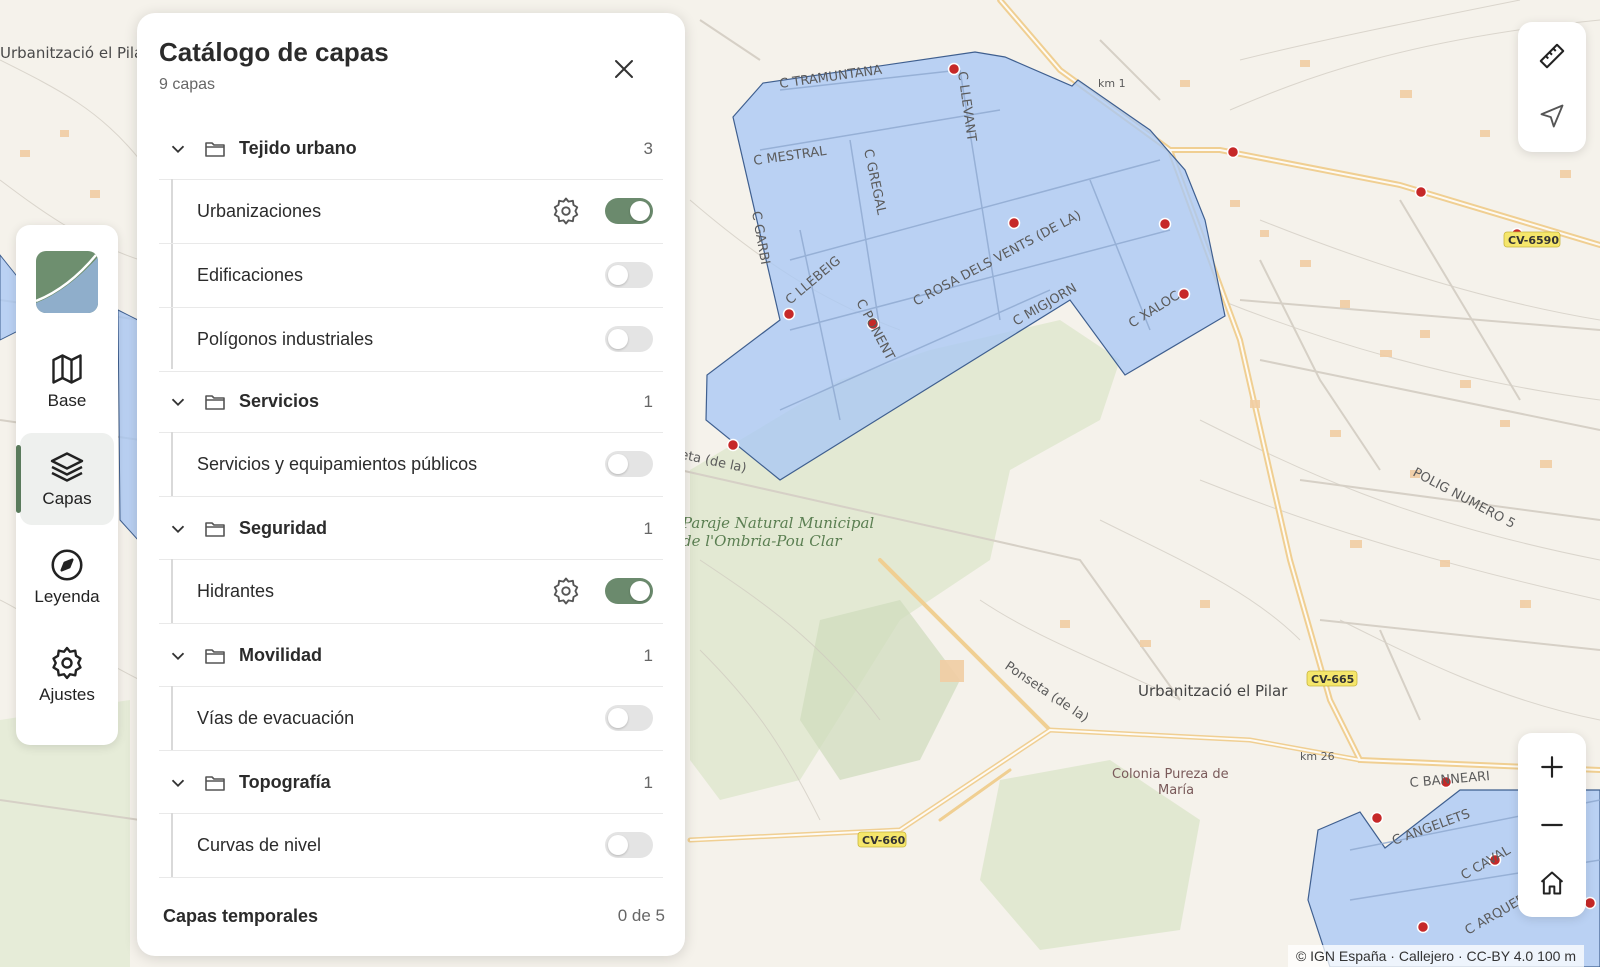  I want to click on home-button, so click(1552, 883).